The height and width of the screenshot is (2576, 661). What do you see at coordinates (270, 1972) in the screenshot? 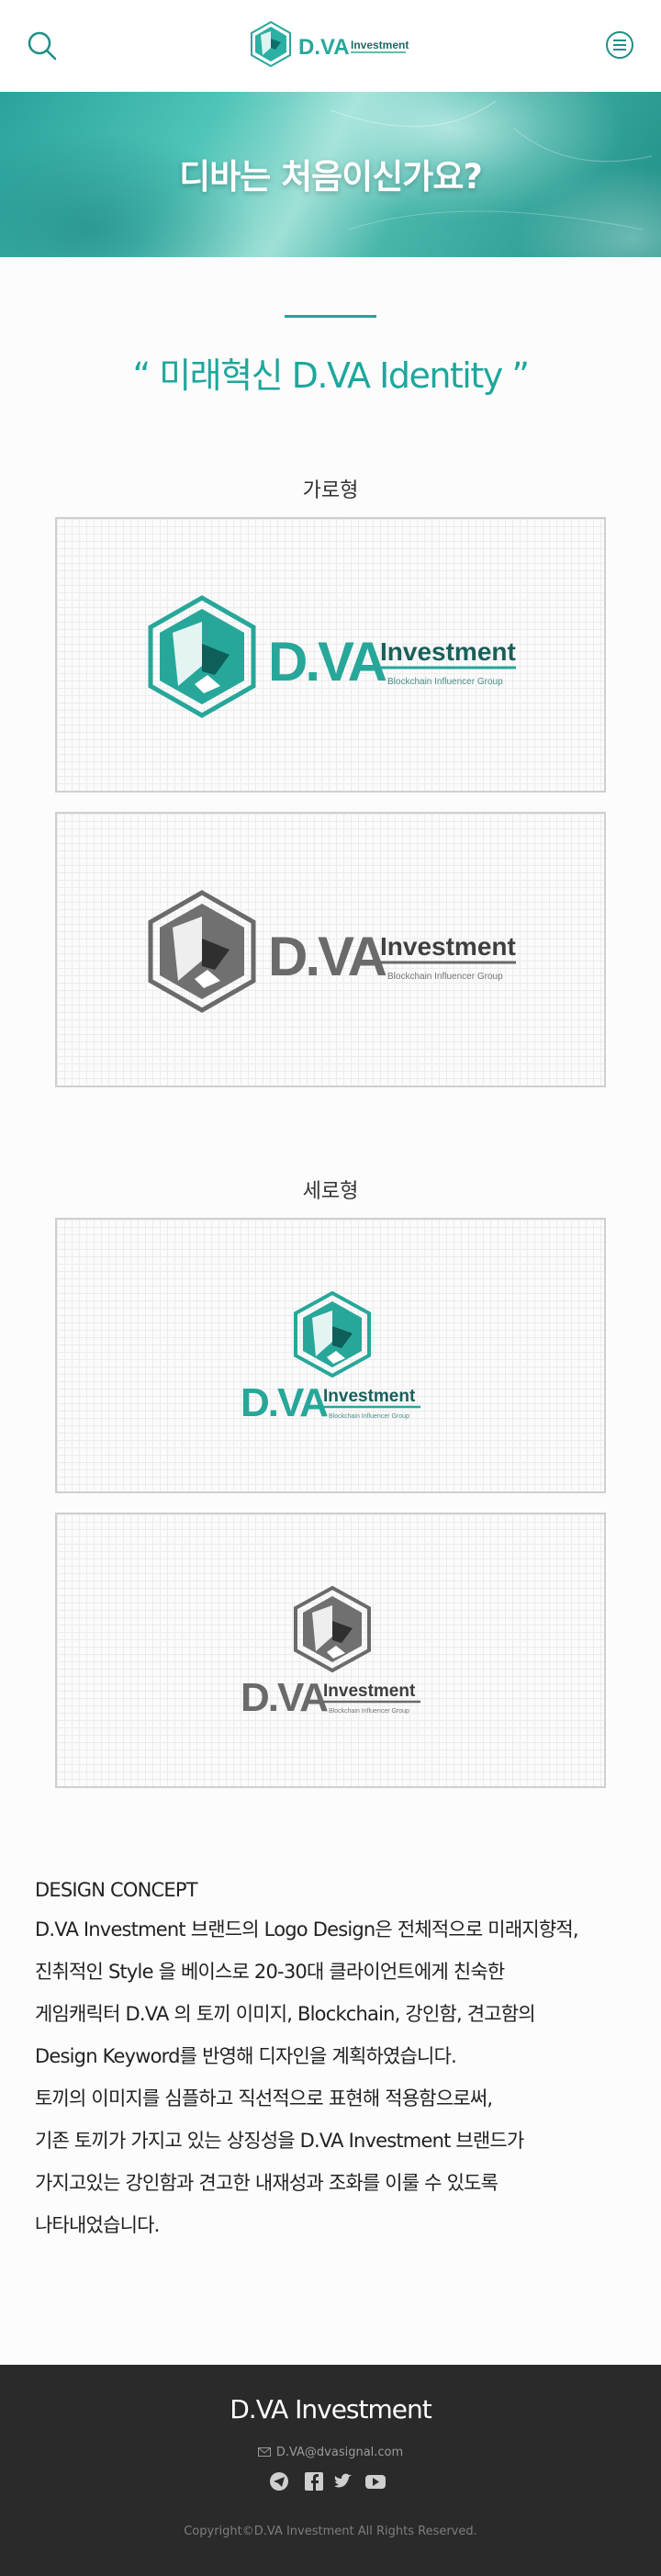
I see `design-concept-line: 진취적인 Style 을 베이스로 20-30대 클라이언트에게 친숙한` at bounding box center [270, 1972].